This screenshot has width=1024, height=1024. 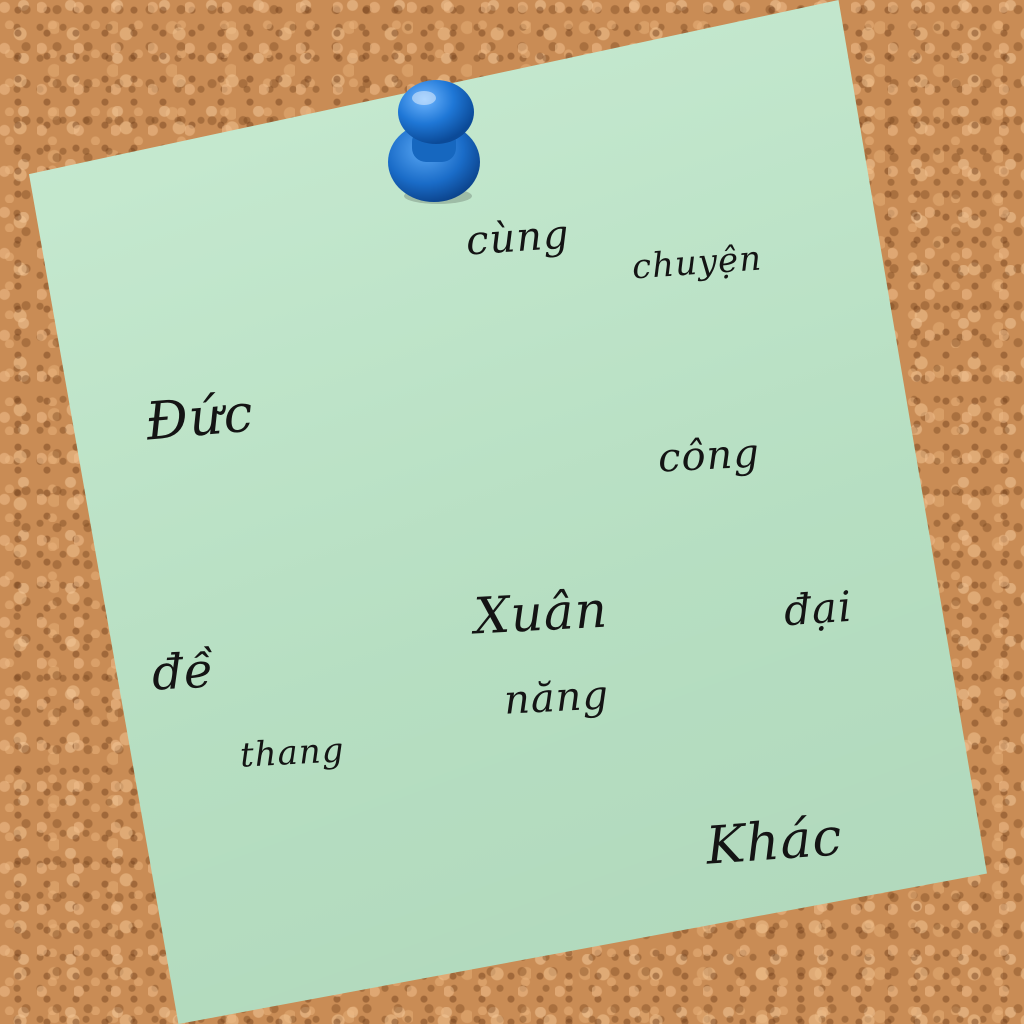 I want to click on handwritten-word-cung: cùng, so click(x=518, y=238).